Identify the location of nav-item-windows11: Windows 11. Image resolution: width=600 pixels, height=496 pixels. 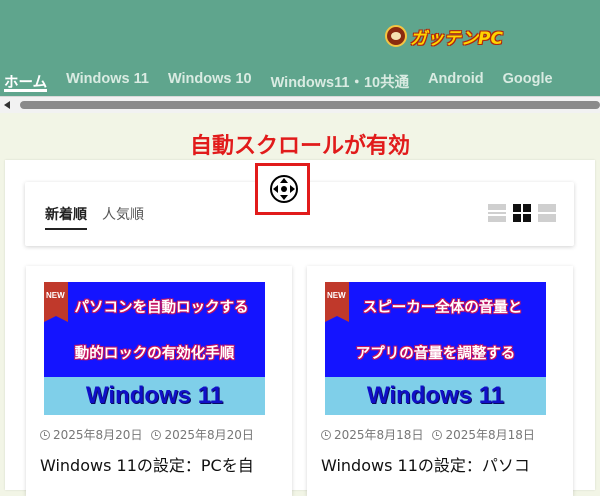
(107, 76).